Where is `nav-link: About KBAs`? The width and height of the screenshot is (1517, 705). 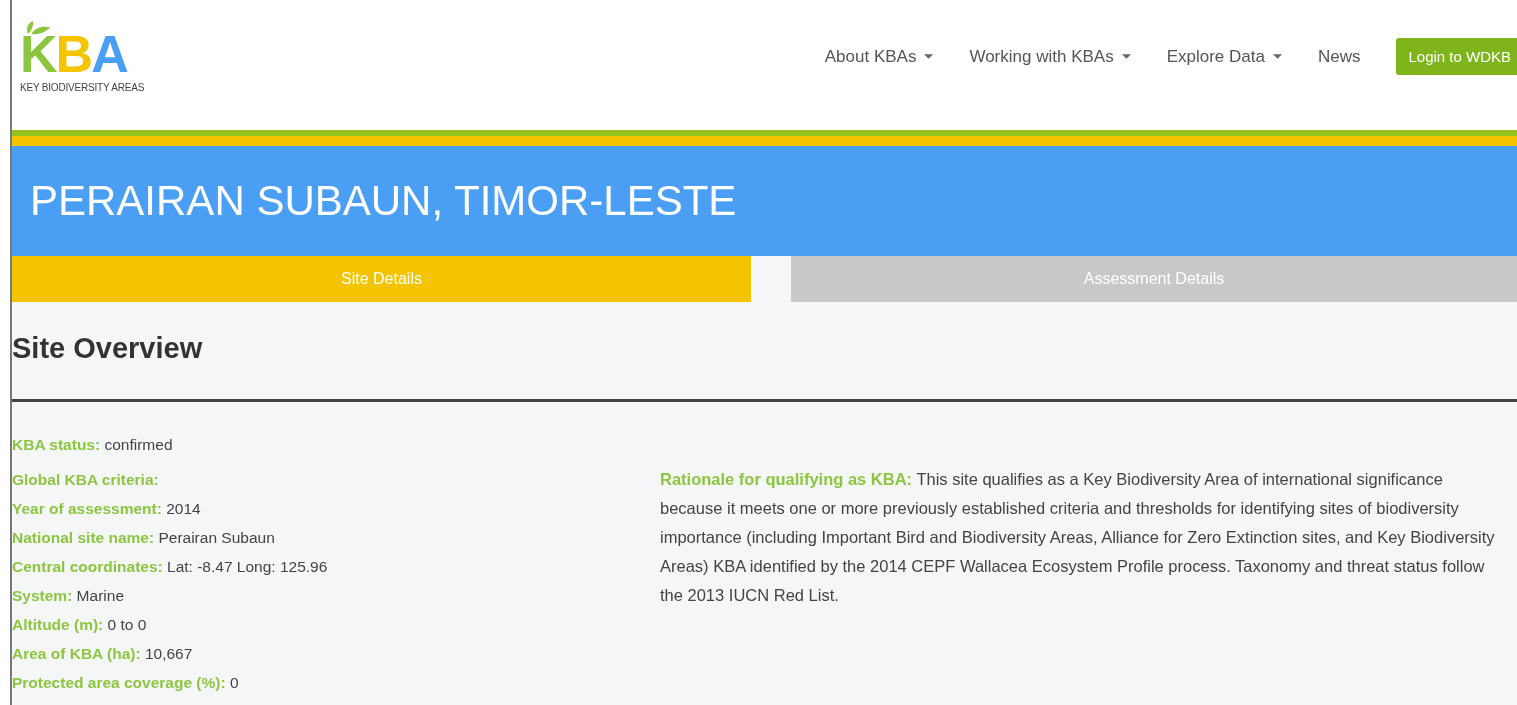 nav-link: About KBAs is located at coordinates (879, 56).